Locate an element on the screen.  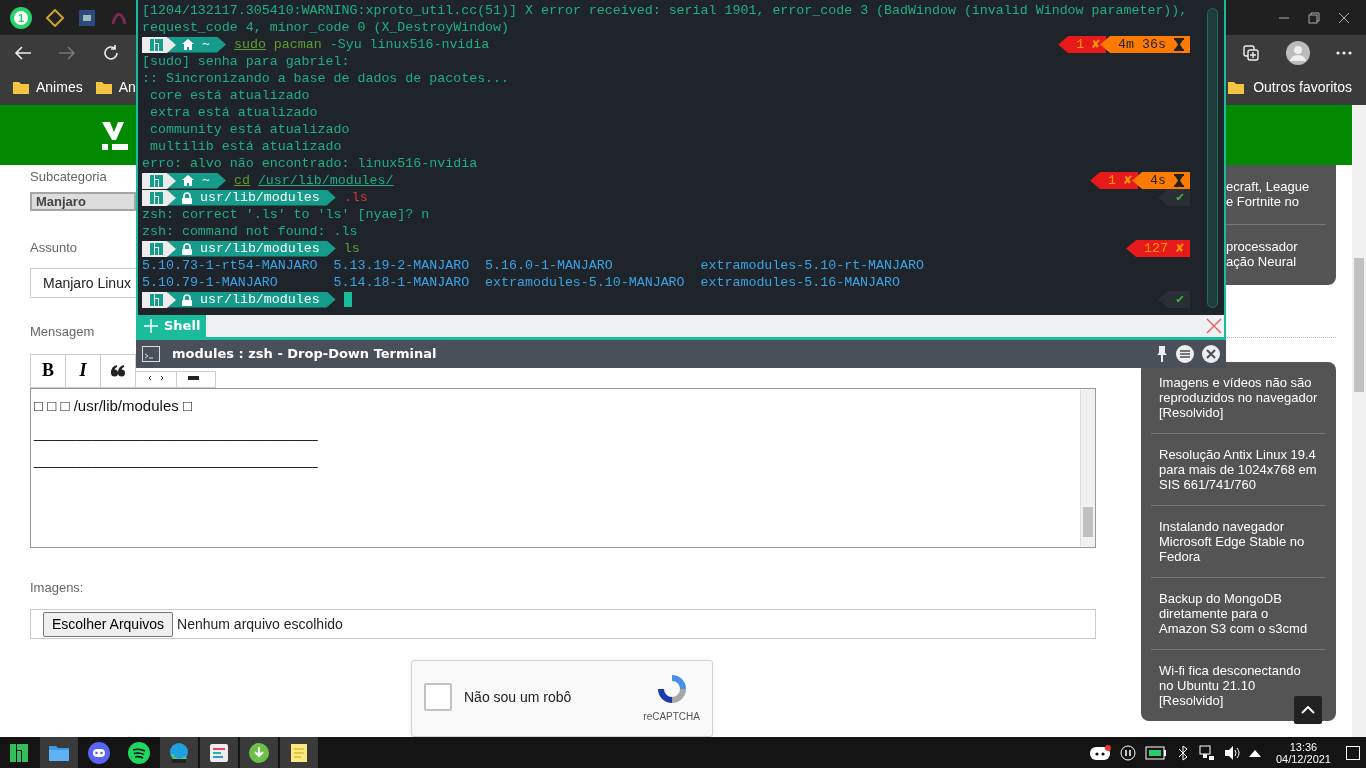
sidebar-link: Backup do MongoDB diretamente para o Amazon S3 com o s3cmd is located at coordinates (1238, 614).